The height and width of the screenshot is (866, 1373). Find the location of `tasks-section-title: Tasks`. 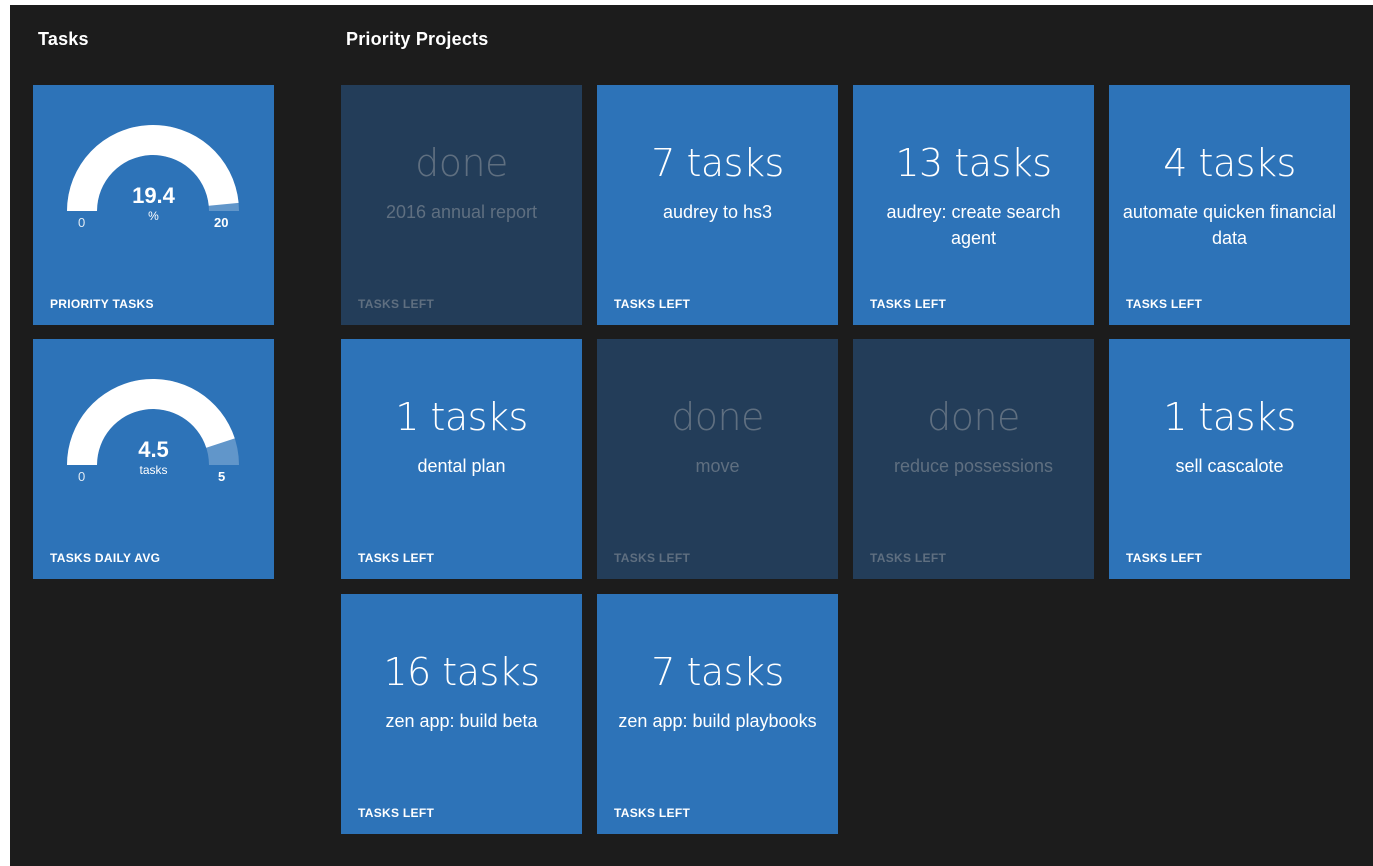

tasks-section-title: Tasks is located at coordinates (63, 39).